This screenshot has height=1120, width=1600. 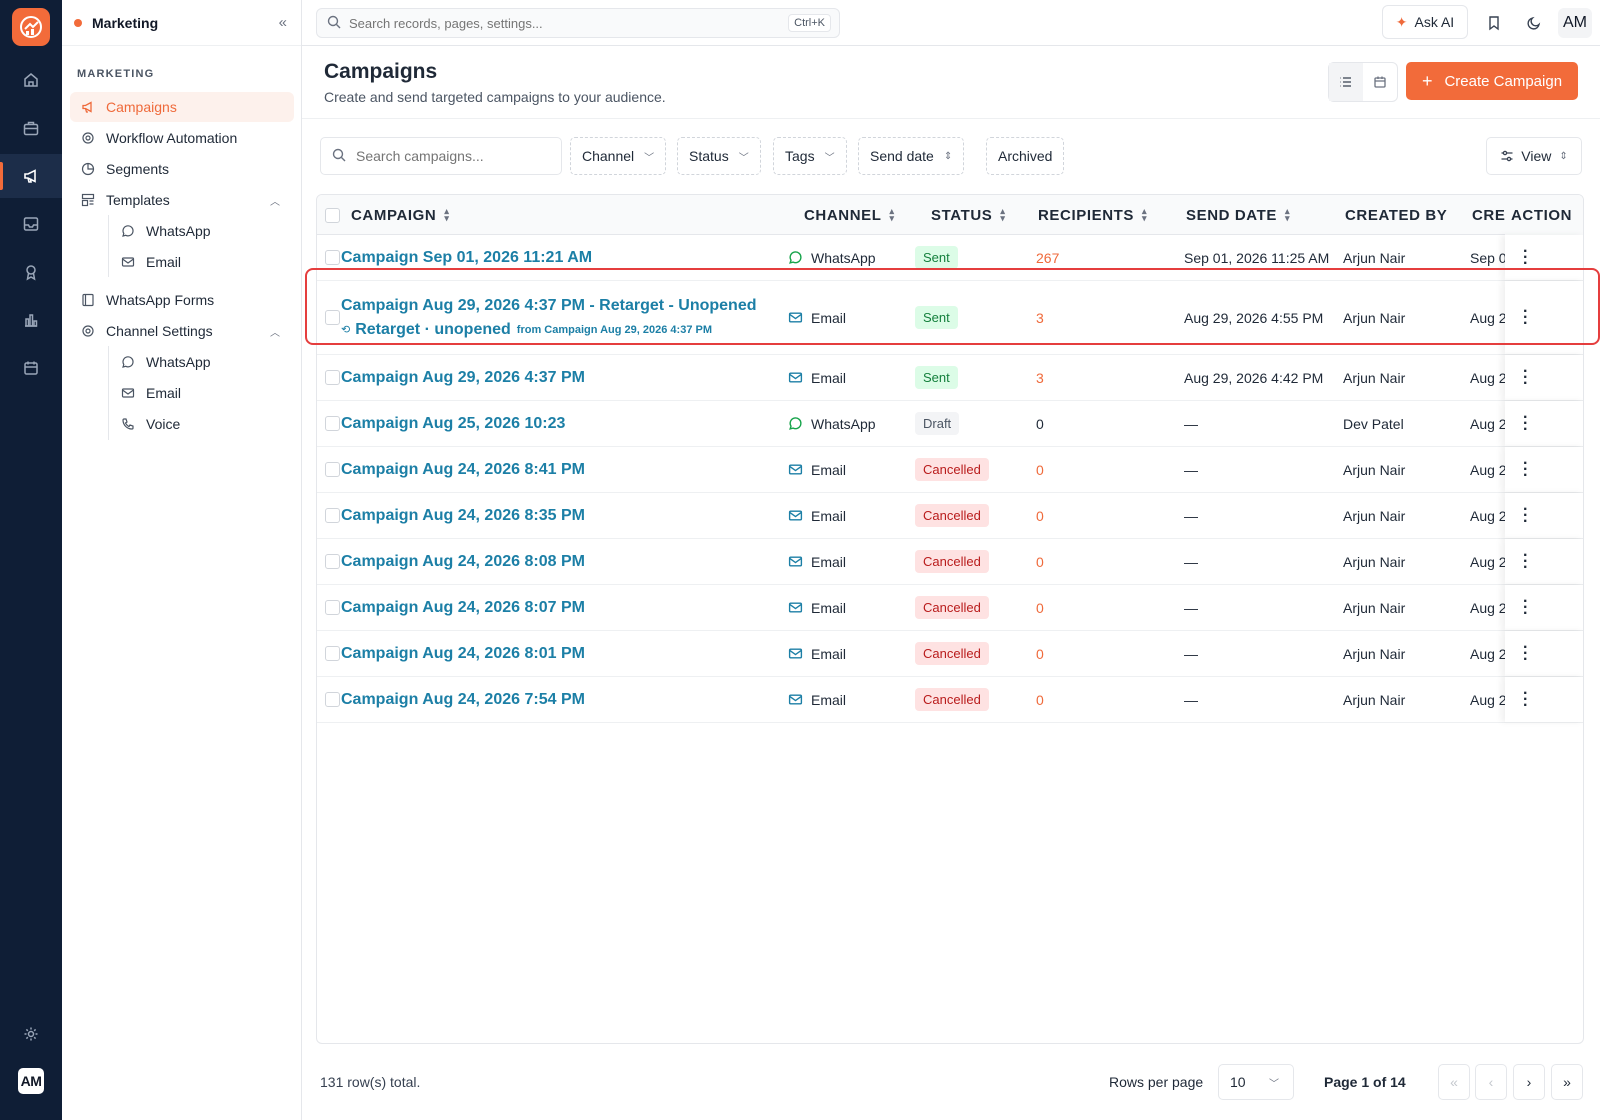 I want to click on list-view-button, so click(x=1346, y=82).